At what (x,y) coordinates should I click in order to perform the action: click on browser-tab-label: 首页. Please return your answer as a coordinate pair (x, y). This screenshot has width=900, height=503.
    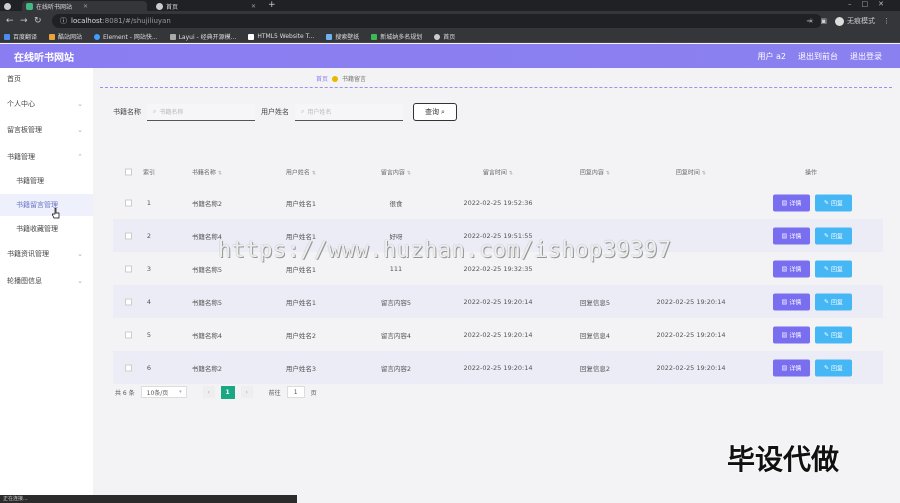
    Looking at the image, I should click on (172, 7).